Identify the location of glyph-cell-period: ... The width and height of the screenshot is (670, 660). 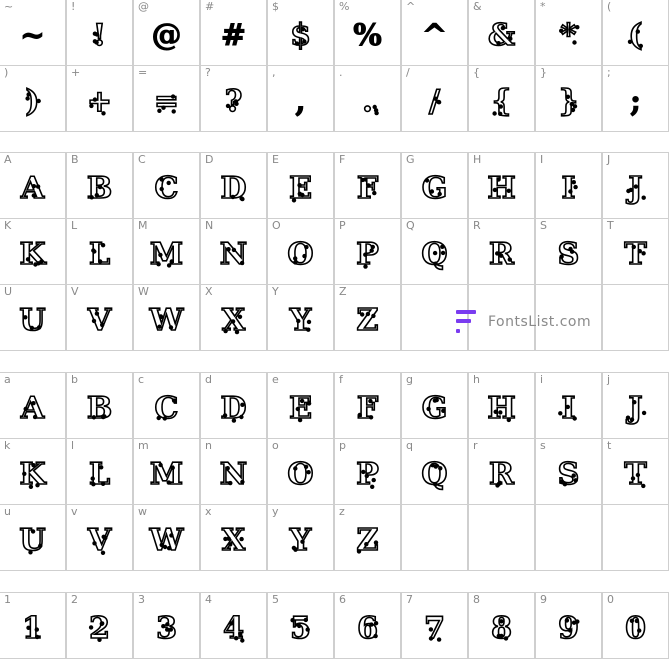
(367, 98).